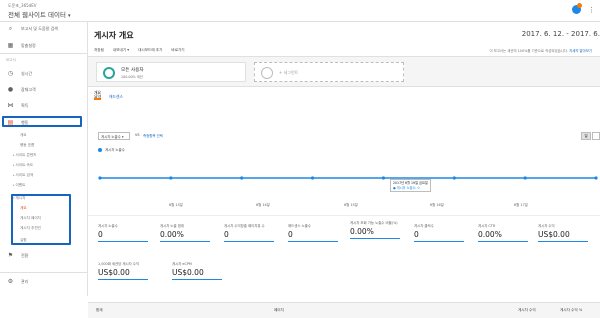  What do you see at coordinates (561, 34) in the screenshot?
I see `date-range-picker: 2017. 6. 12. - 2017. 6.` at bounding box center [561, 34].